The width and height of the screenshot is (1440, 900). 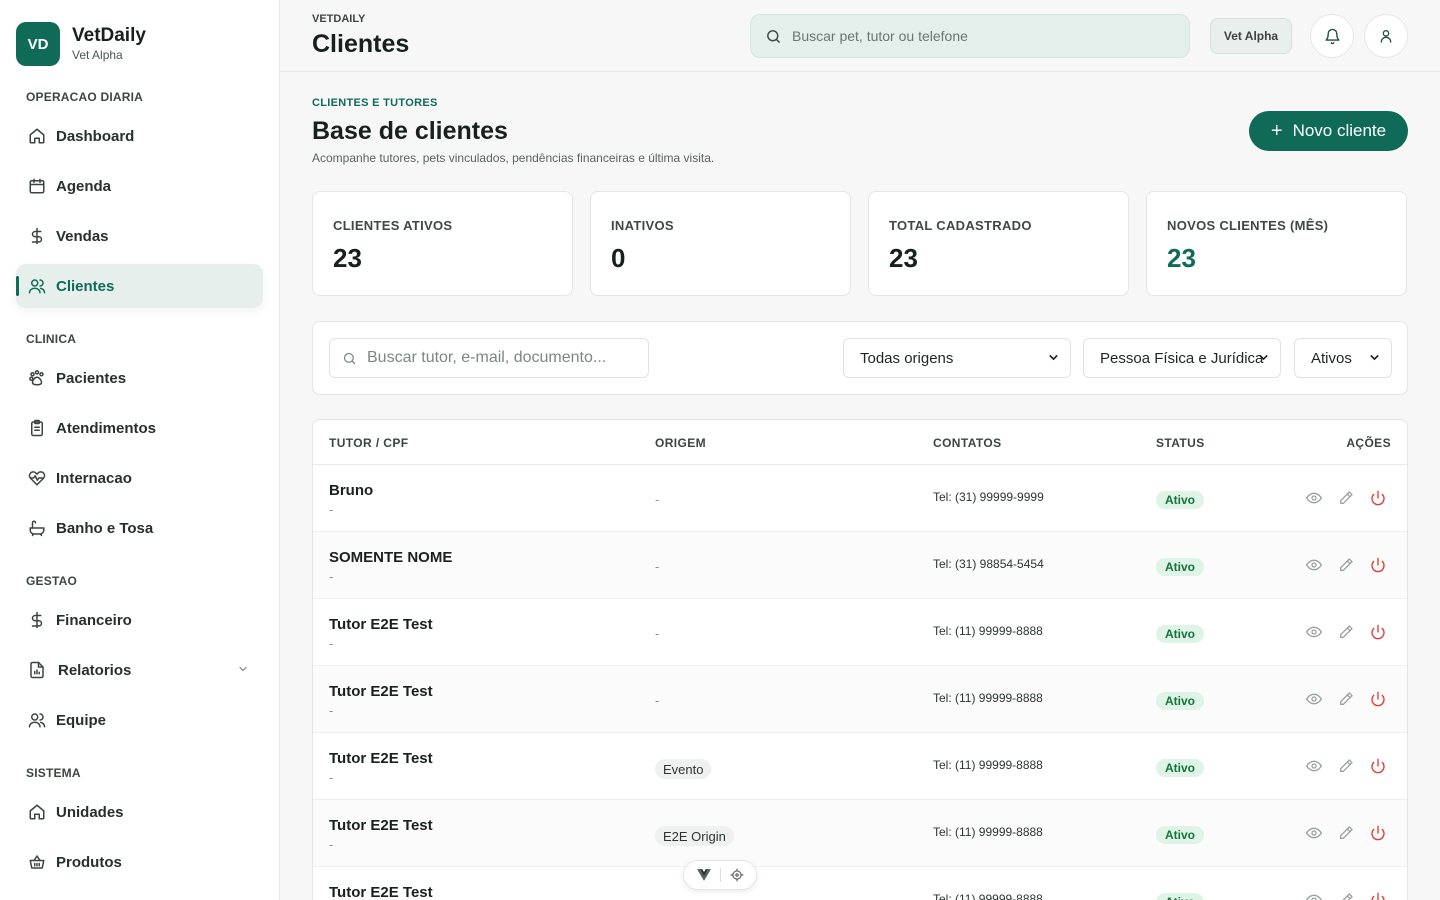 I want to click on stat-card: NOVOS CLIENTES (MÊS) 23, so click(x=1276, y=243).